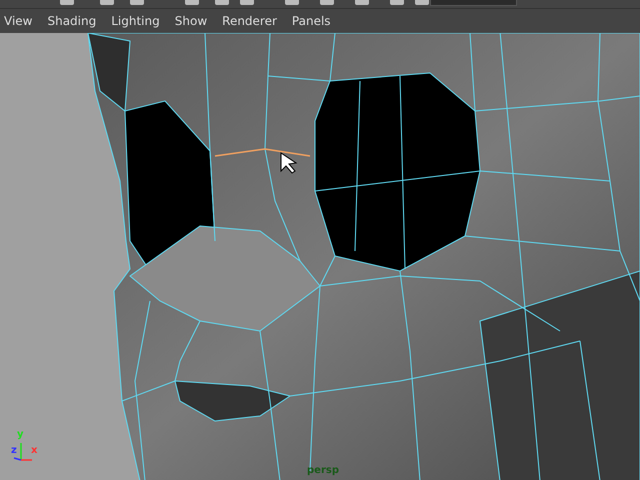  I want to click on menu-item: View, so click(20, 21).